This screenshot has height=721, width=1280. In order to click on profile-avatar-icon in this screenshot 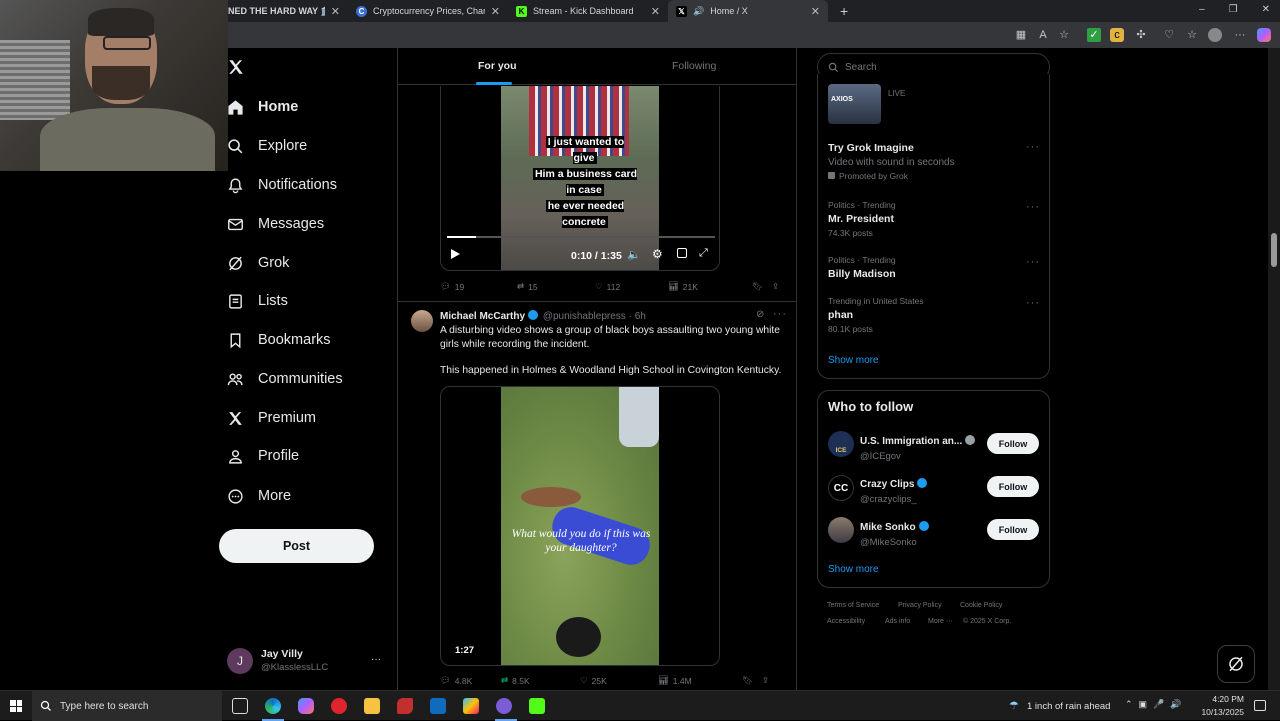, I will do `click(1215, 35)`.